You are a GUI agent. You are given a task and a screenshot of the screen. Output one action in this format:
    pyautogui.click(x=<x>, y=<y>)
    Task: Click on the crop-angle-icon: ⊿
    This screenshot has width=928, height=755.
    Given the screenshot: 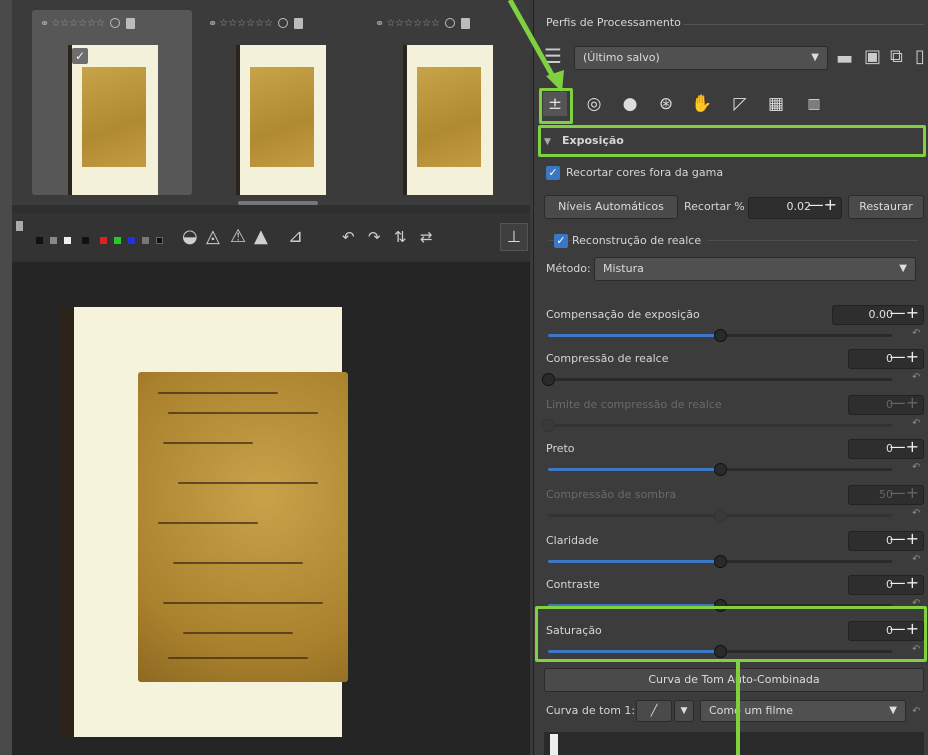 What is the action you would take?
    pyautogui.click(x=295, y=237)
    